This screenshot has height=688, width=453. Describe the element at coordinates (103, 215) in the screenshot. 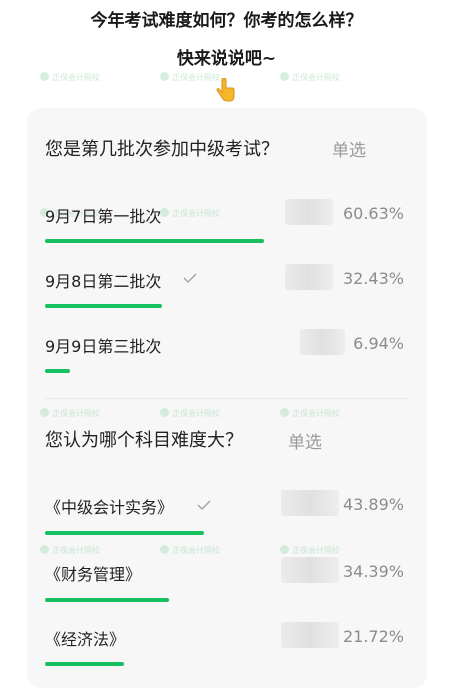

I see `q1-option-1-label: 9月7日第一批次` at that location.